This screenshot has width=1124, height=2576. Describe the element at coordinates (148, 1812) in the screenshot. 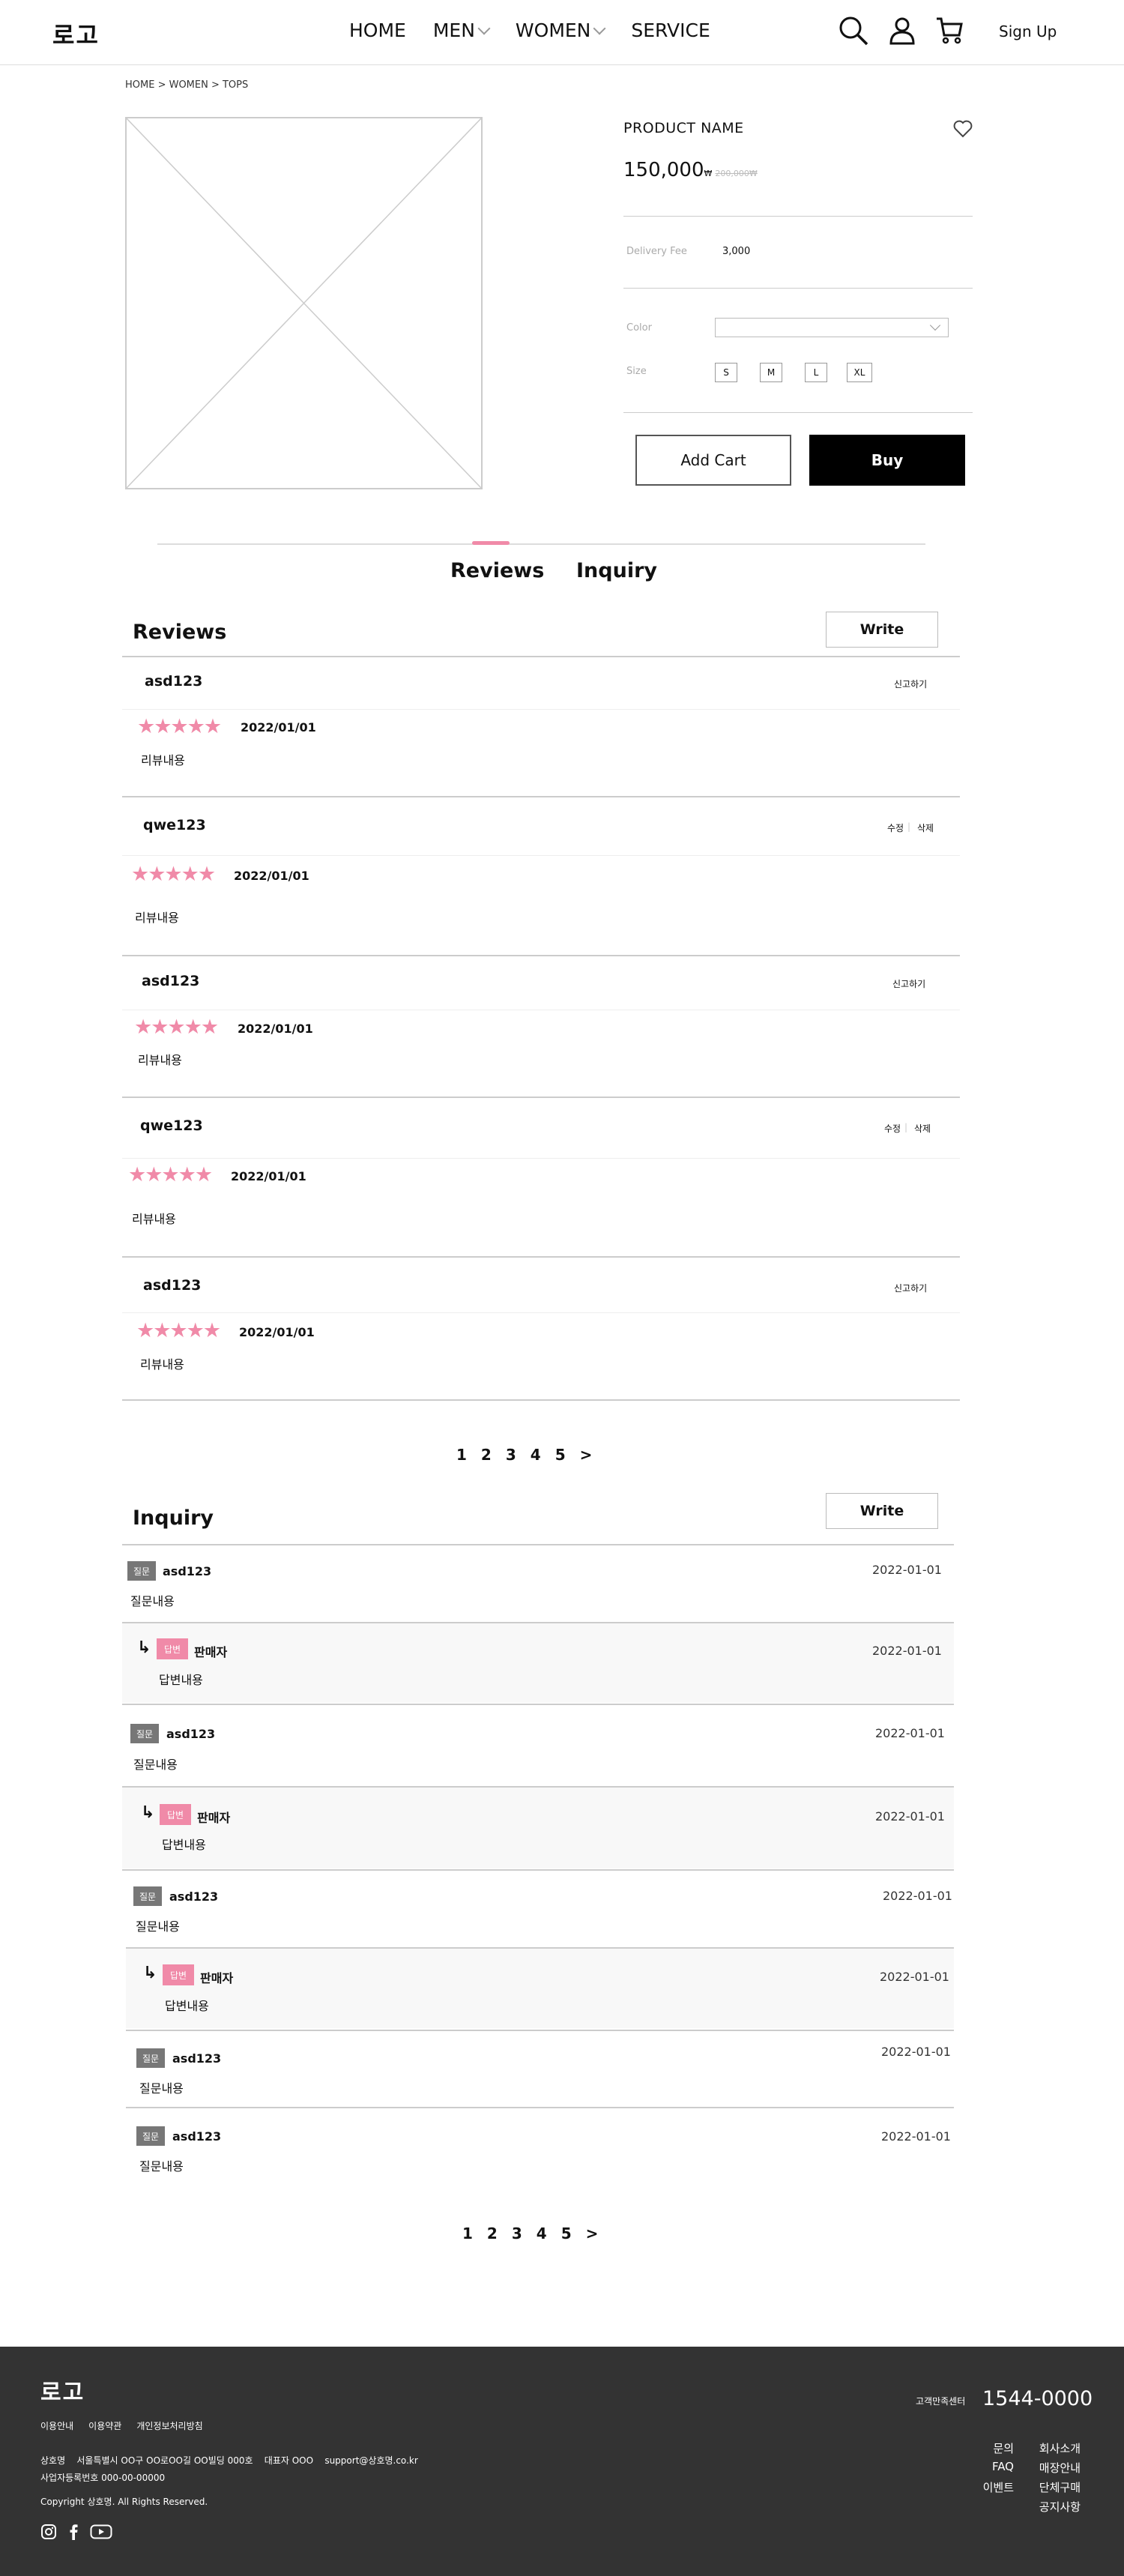

I see `reply-arrow-icon: ↳` at that location.